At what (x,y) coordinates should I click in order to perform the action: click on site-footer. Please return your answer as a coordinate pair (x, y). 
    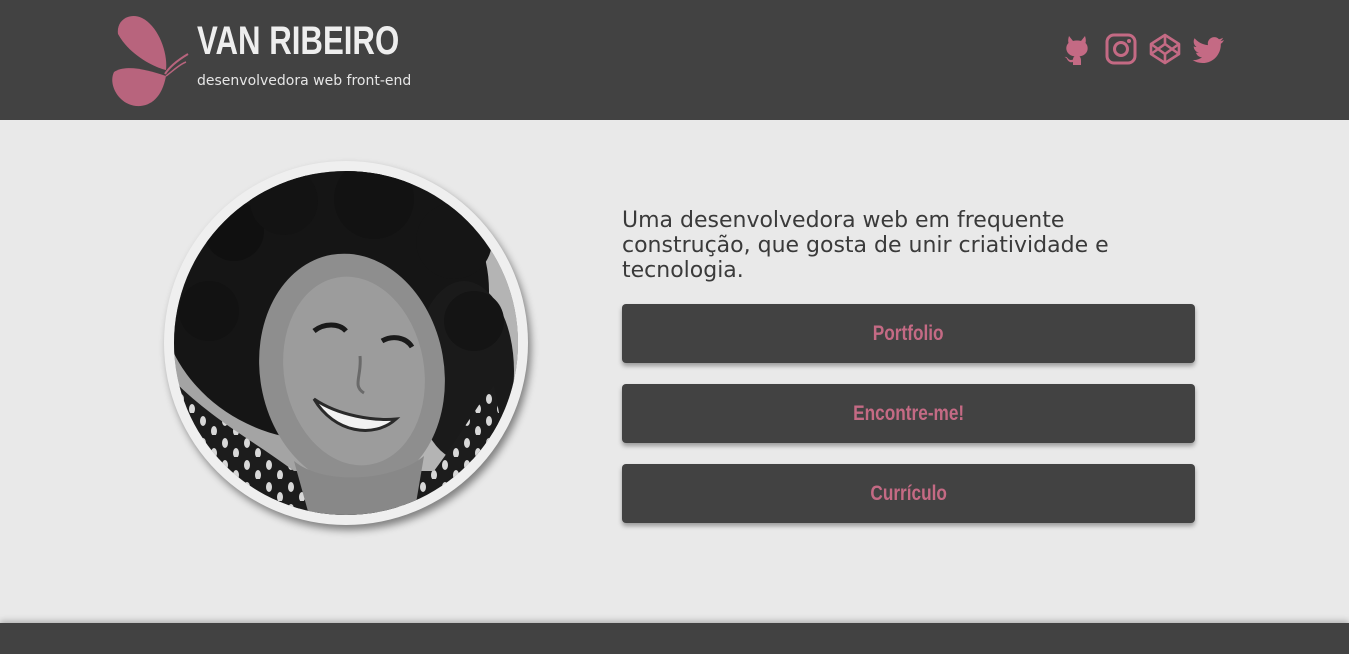
    Looking at the image, I should click on (674, 638).